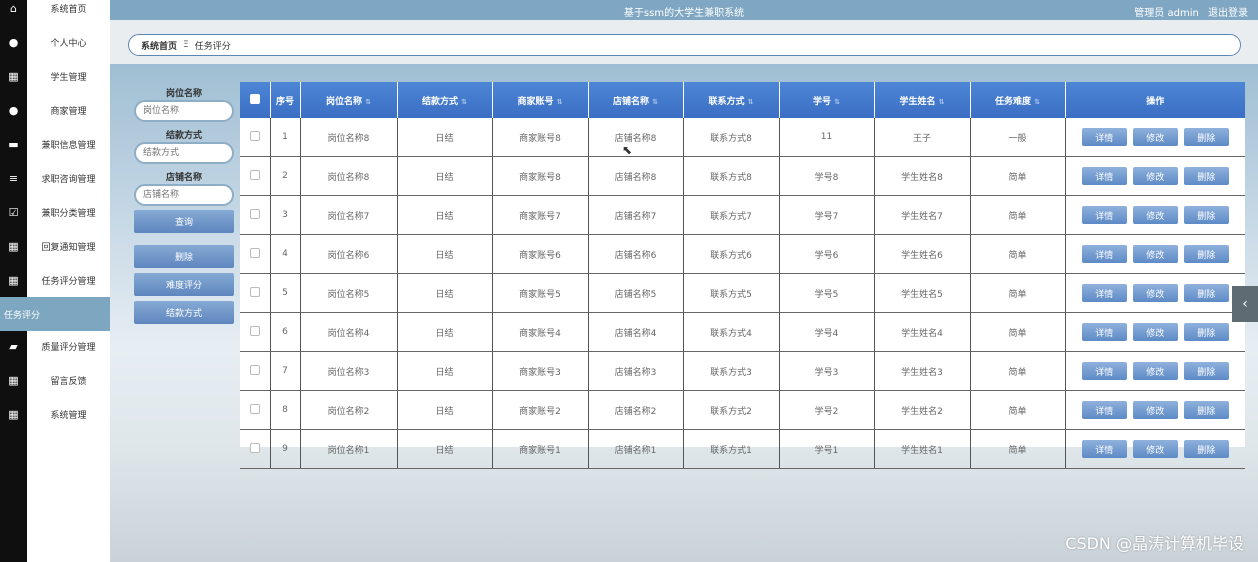 The width and height of the screenshot is (1258, 562). I want to click on row-actions: 详情 修改 删除, so click(1155, 449).